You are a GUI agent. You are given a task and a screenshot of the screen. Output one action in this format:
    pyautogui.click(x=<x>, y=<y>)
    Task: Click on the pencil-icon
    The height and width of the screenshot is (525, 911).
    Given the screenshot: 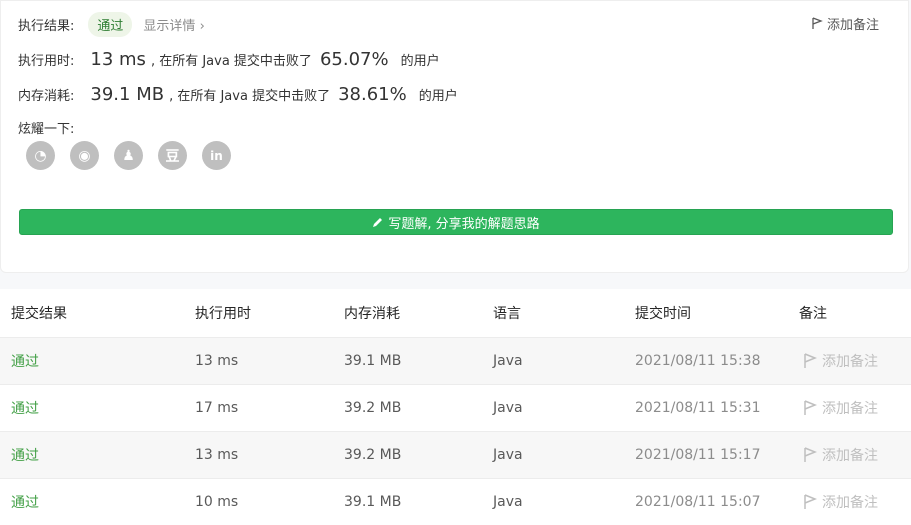 What is the action you would take?
    pyautogui.click(x=378, y=222)
    